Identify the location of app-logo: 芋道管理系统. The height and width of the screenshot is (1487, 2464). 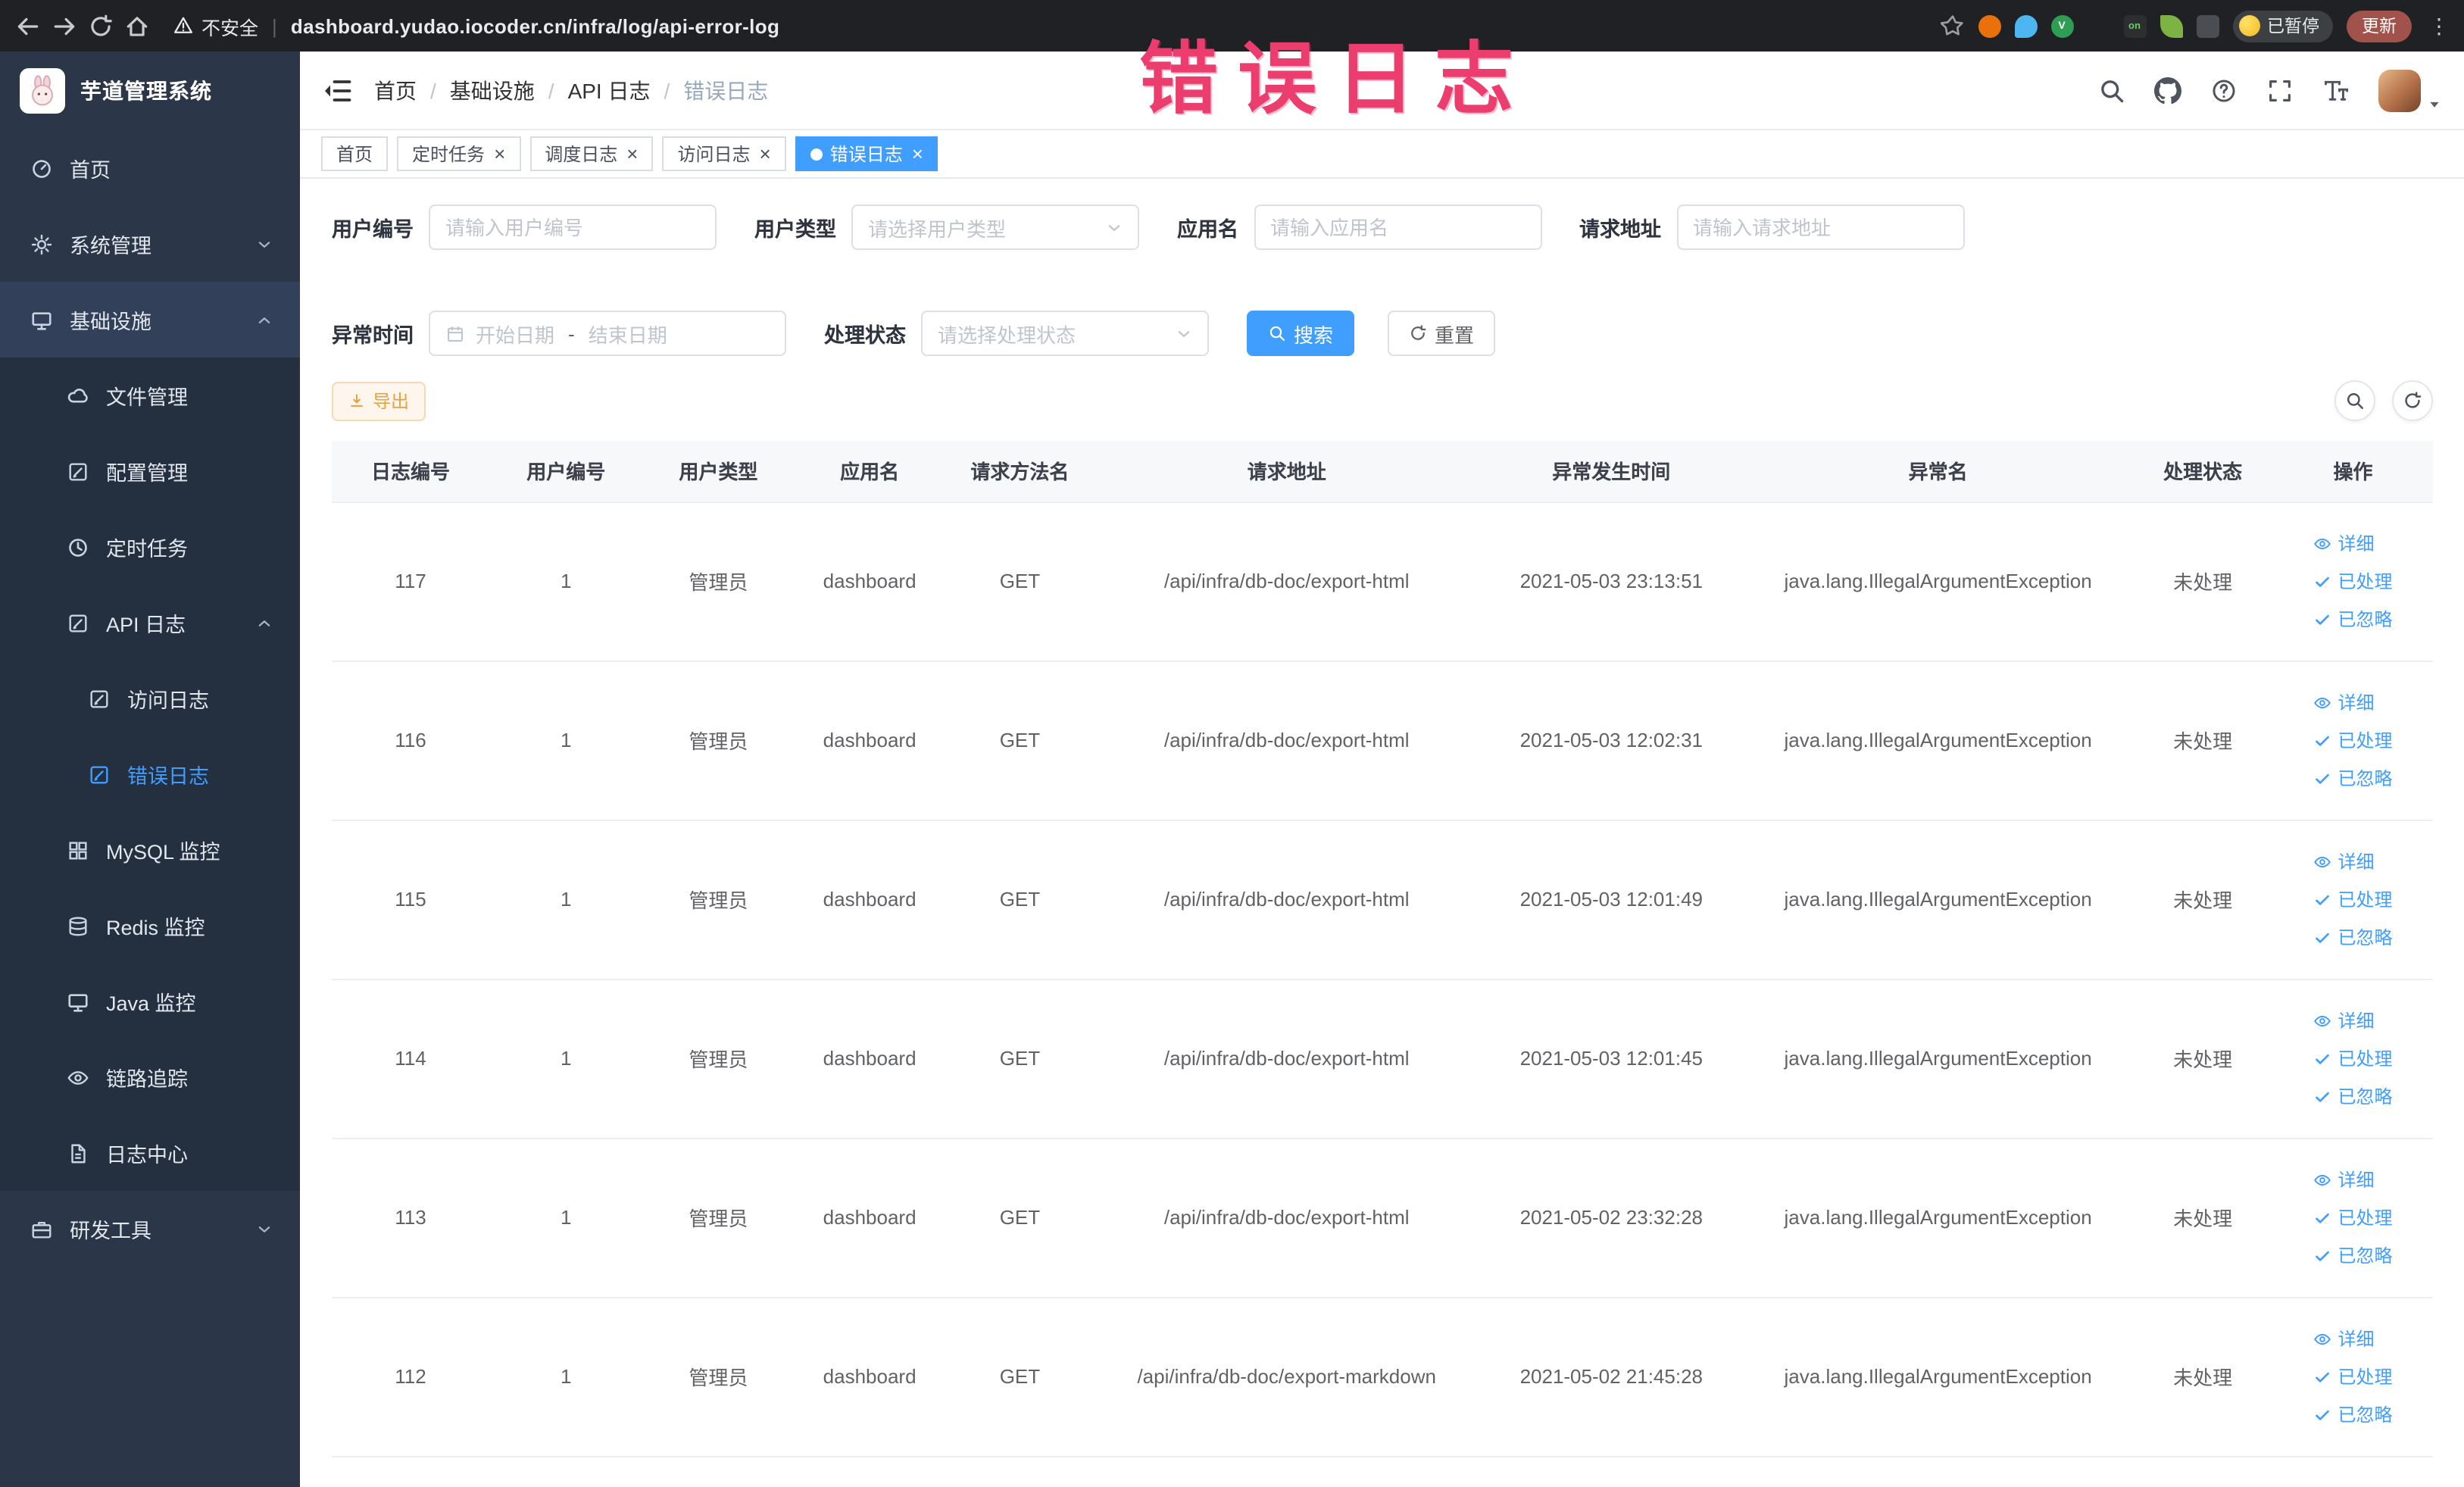
(150, 91).